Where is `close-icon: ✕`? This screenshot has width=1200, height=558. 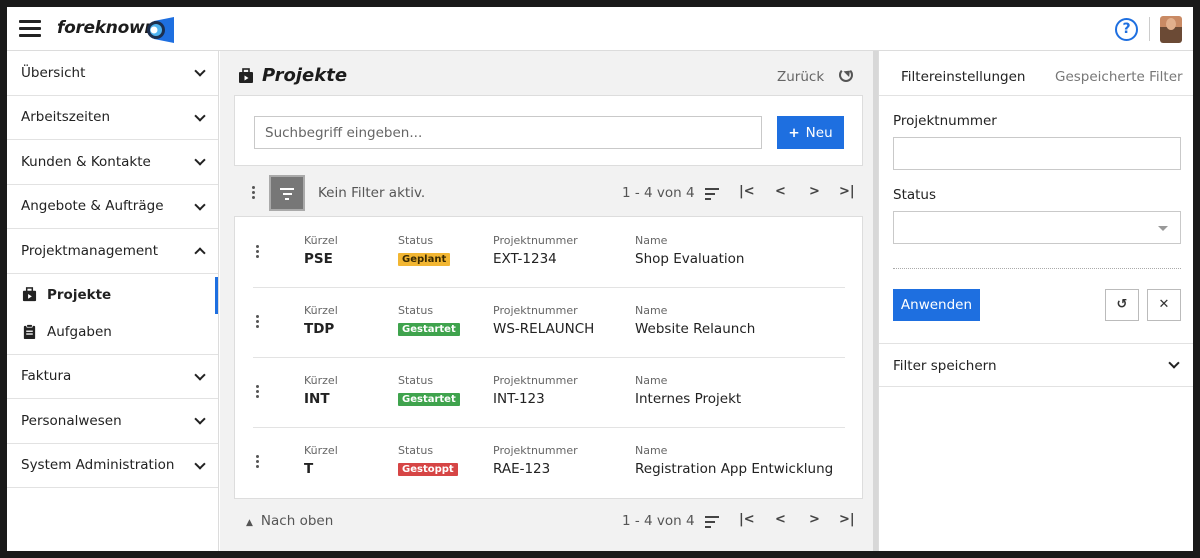 close-icon: ✕ is located at coordinates (1164, 304).